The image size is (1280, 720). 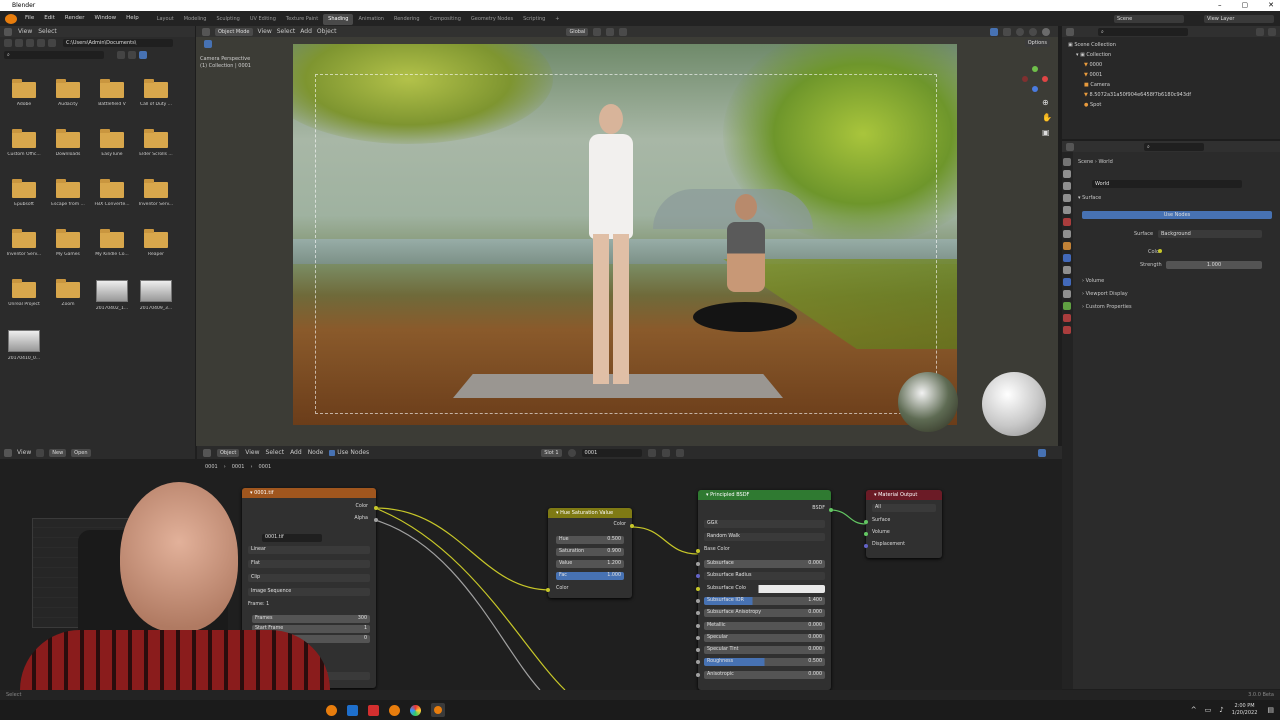 What do you see at coordinates (764, 600) in the screenshot?
I see `bsdf-field-subsurface-ior: Subsurface IOR 1.400` at bounding box center [764, 600].